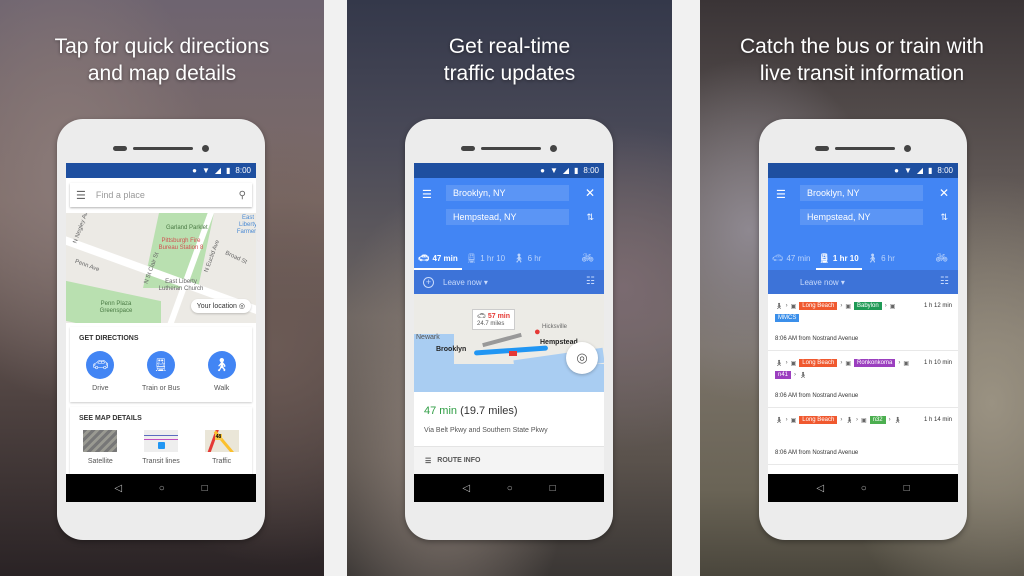 Image resolution: width=1024 pixels, height=576 pixels. I want to click on map-label: Broad St, so click(236, 258).